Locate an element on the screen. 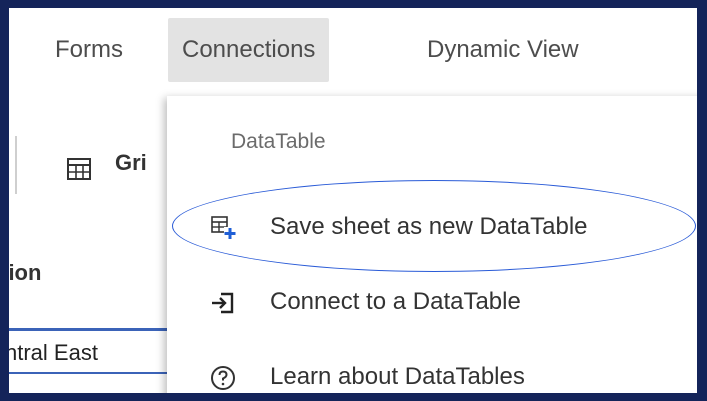 The height and width of the screenshot is (401, 707). grid-icon is located at coordinates (79, 169).